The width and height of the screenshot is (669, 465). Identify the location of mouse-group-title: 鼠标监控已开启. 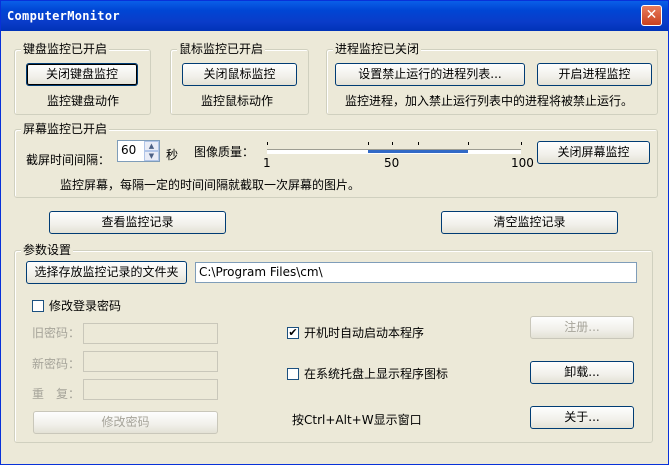
(221, 49).